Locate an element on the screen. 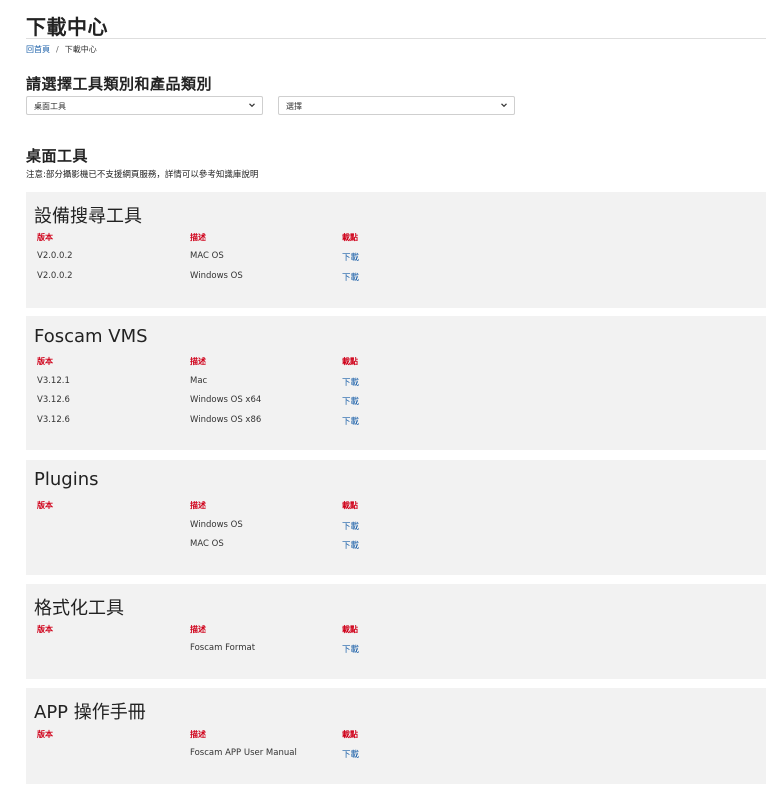  product-title: 格式化工具 is located at coordinates (79, 608).